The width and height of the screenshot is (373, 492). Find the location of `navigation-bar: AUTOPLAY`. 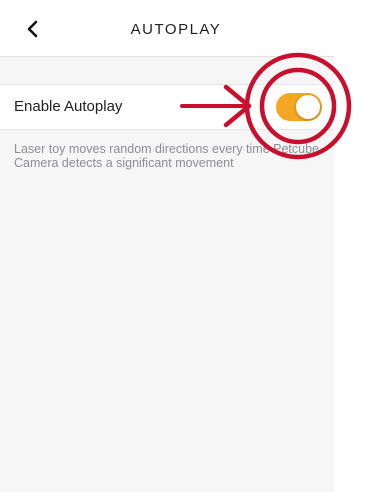

navigation-bar: AUTOPLAY is located at coordinates (167, 28).